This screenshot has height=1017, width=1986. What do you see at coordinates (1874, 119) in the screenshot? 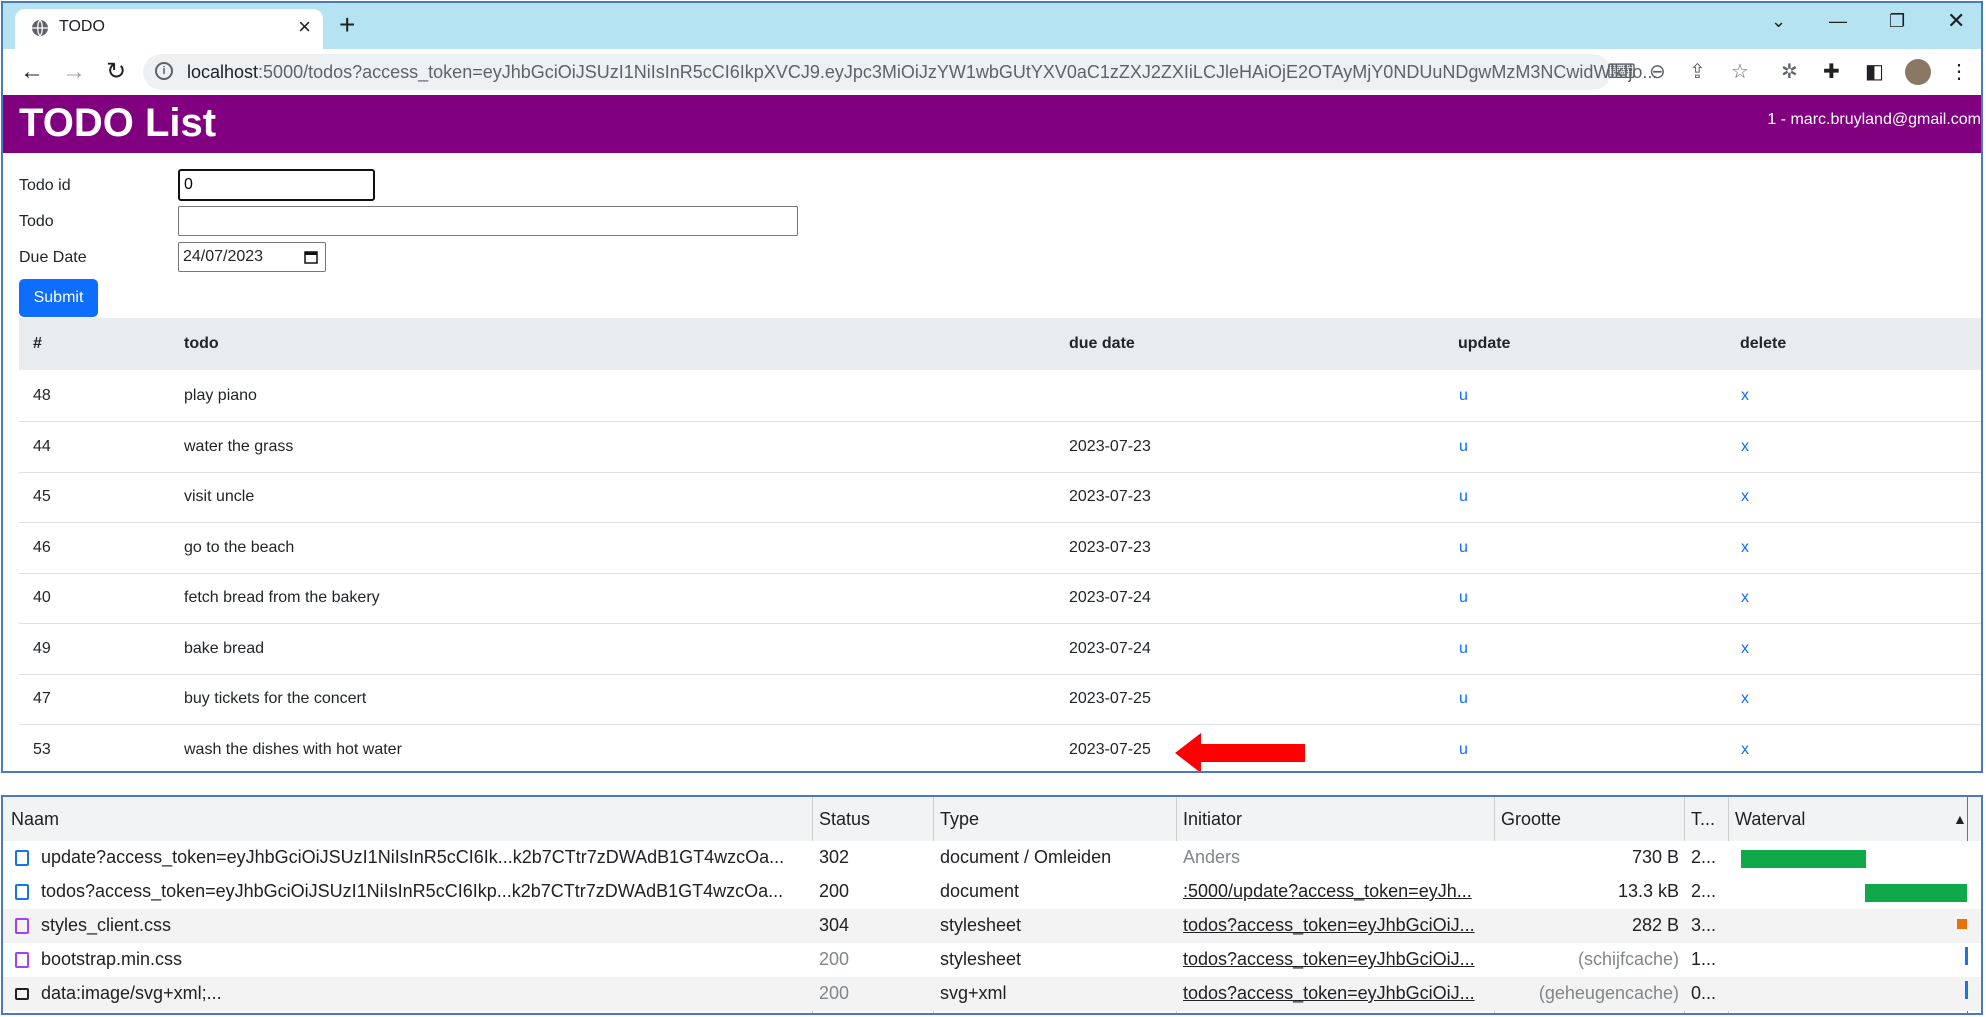
I see `user-info: 1 - marc.bruyland@gmail.com` at bounding box center [1874, 119].